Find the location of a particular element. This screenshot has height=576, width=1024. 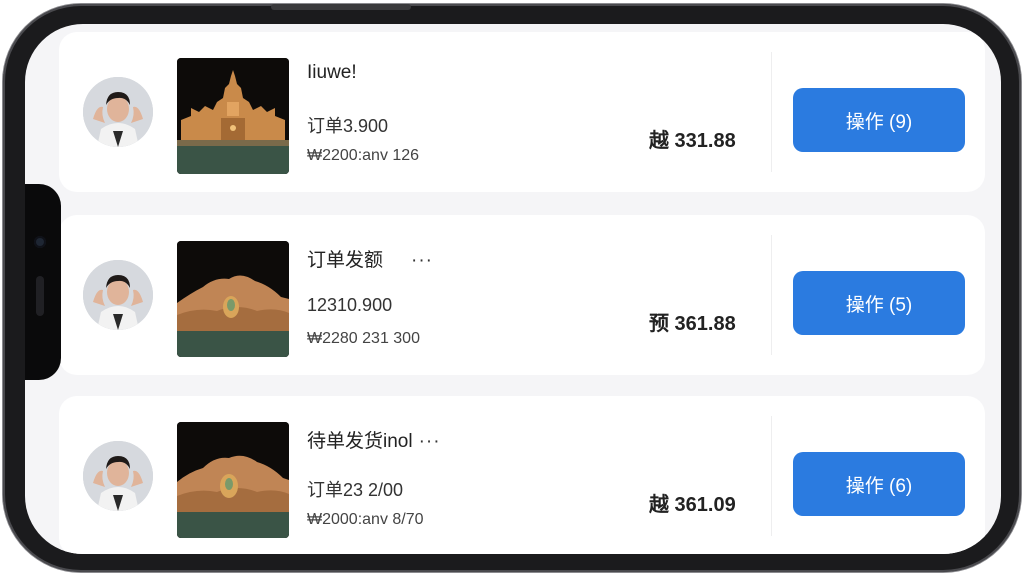

order-title: 待单发货inol ··· is located at coordinates (374, 439).